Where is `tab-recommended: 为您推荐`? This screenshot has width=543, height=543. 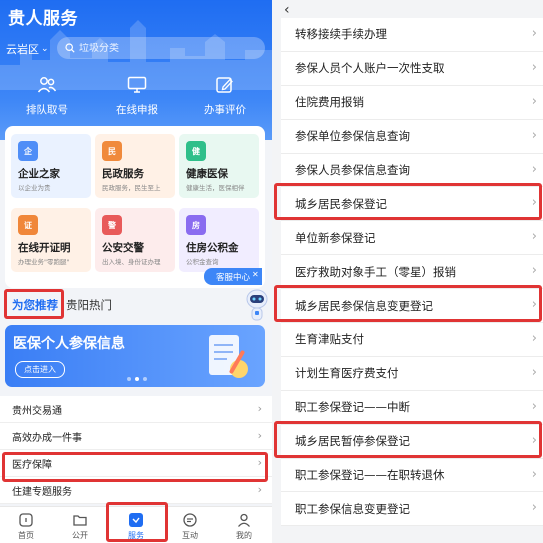
tab-recommended: 为您推荐 is located at coordinates (35, 305).